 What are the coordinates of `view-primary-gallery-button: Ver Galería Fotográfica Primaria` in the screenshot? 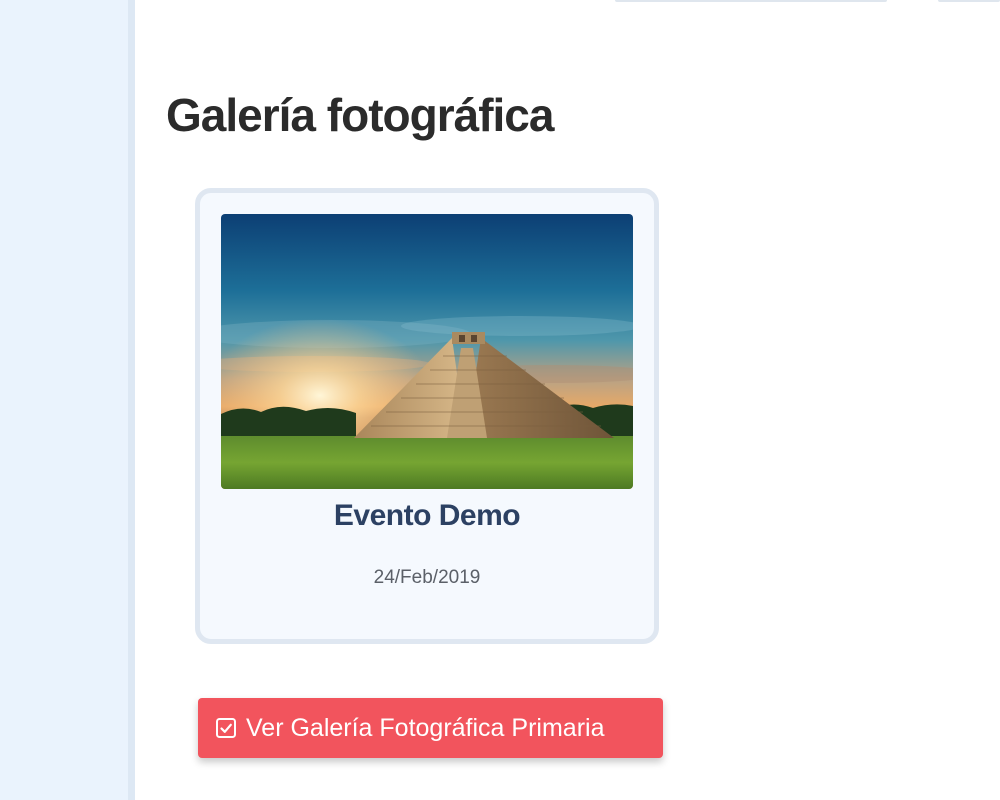 It's located at (430, 728).